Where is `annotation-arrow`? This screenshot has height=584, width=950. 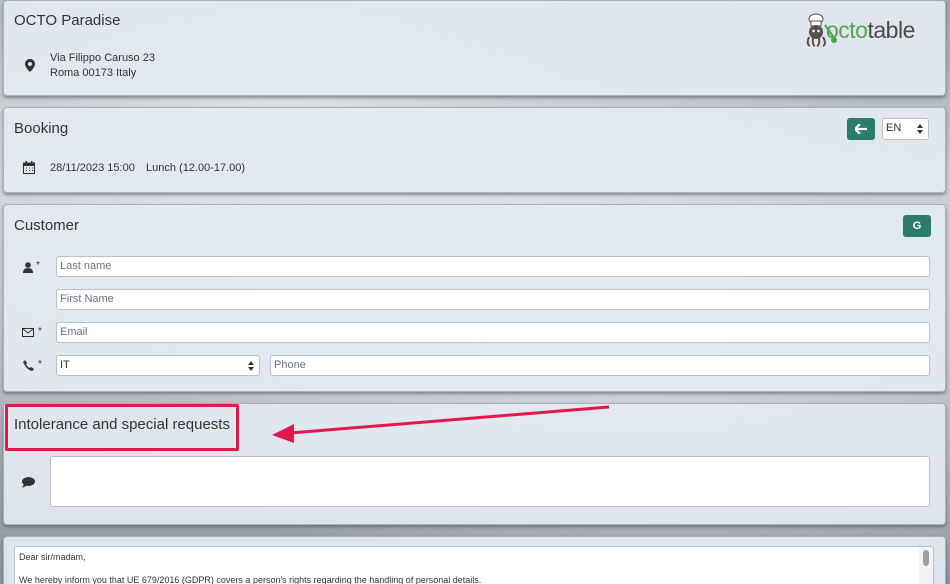 annotation-arrow is located at coordinates (441, 424).